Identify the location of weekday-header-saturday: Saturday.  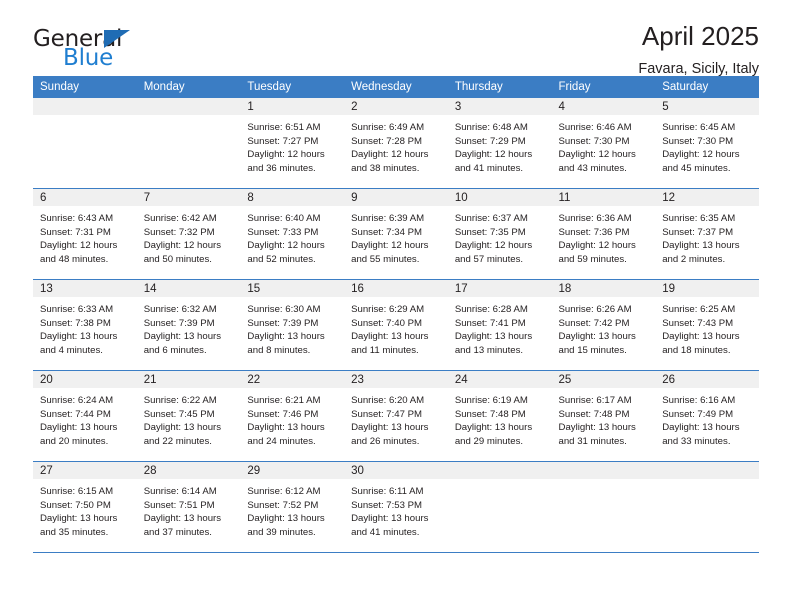
(707, 87).